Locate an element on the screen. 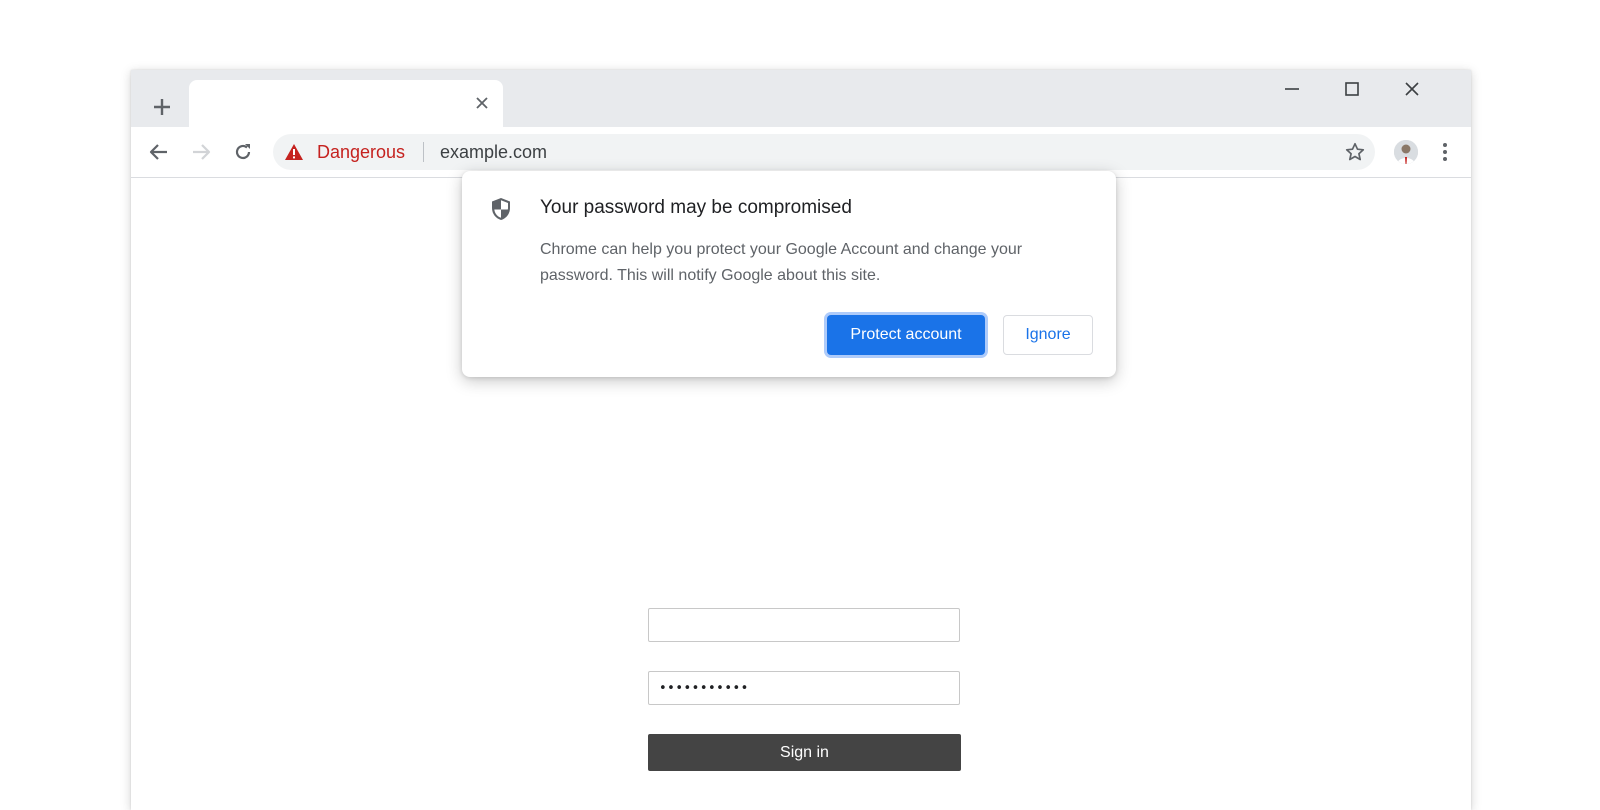 The image size is (1600, 810). profile-avatar-button is located at coordinates (1406, 152).